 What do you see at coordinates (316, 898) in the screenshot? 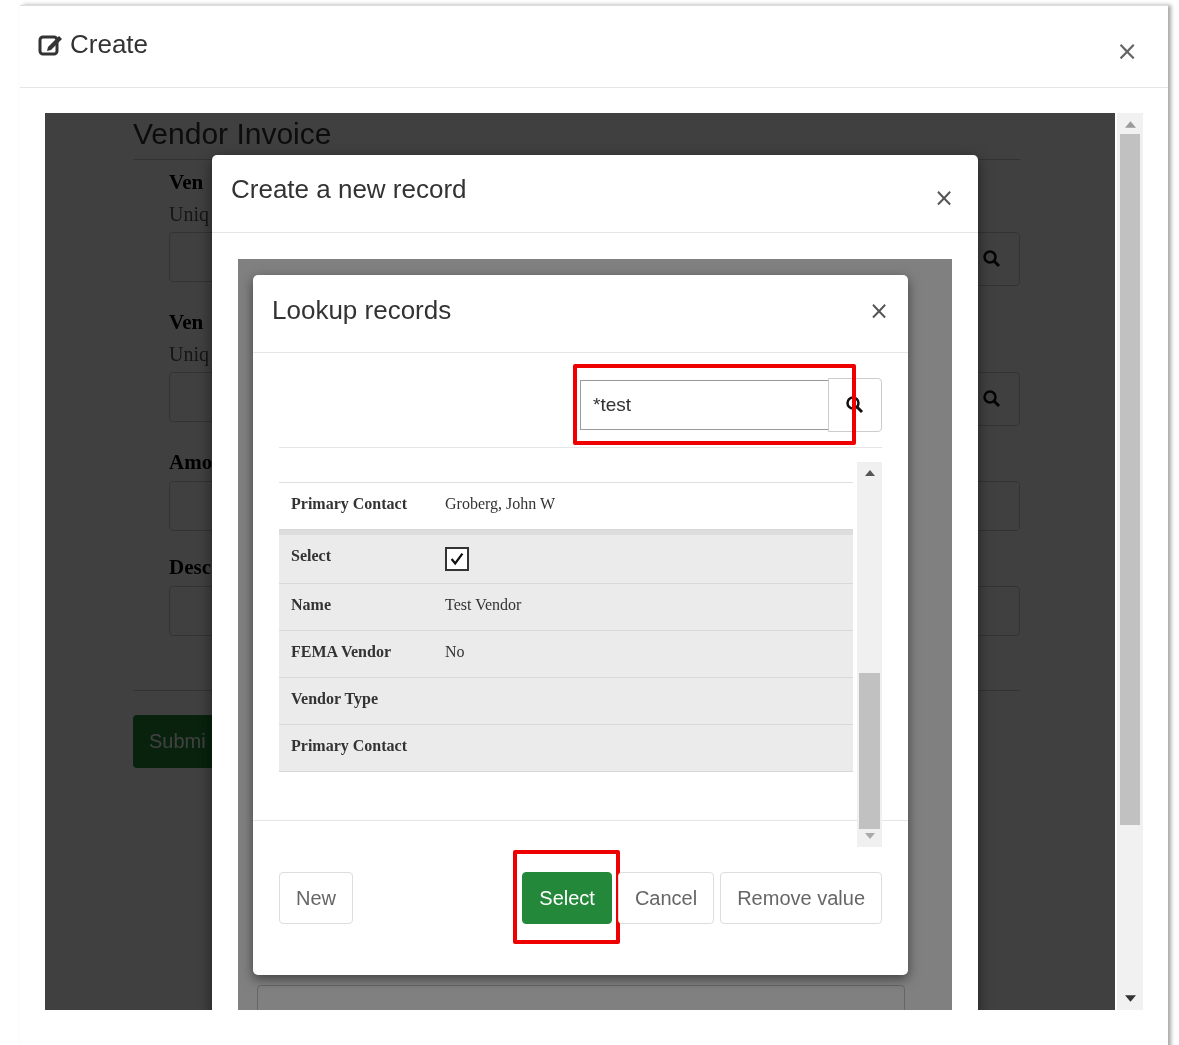
I see `dialog-button: New` at bounding box center [316, 898].